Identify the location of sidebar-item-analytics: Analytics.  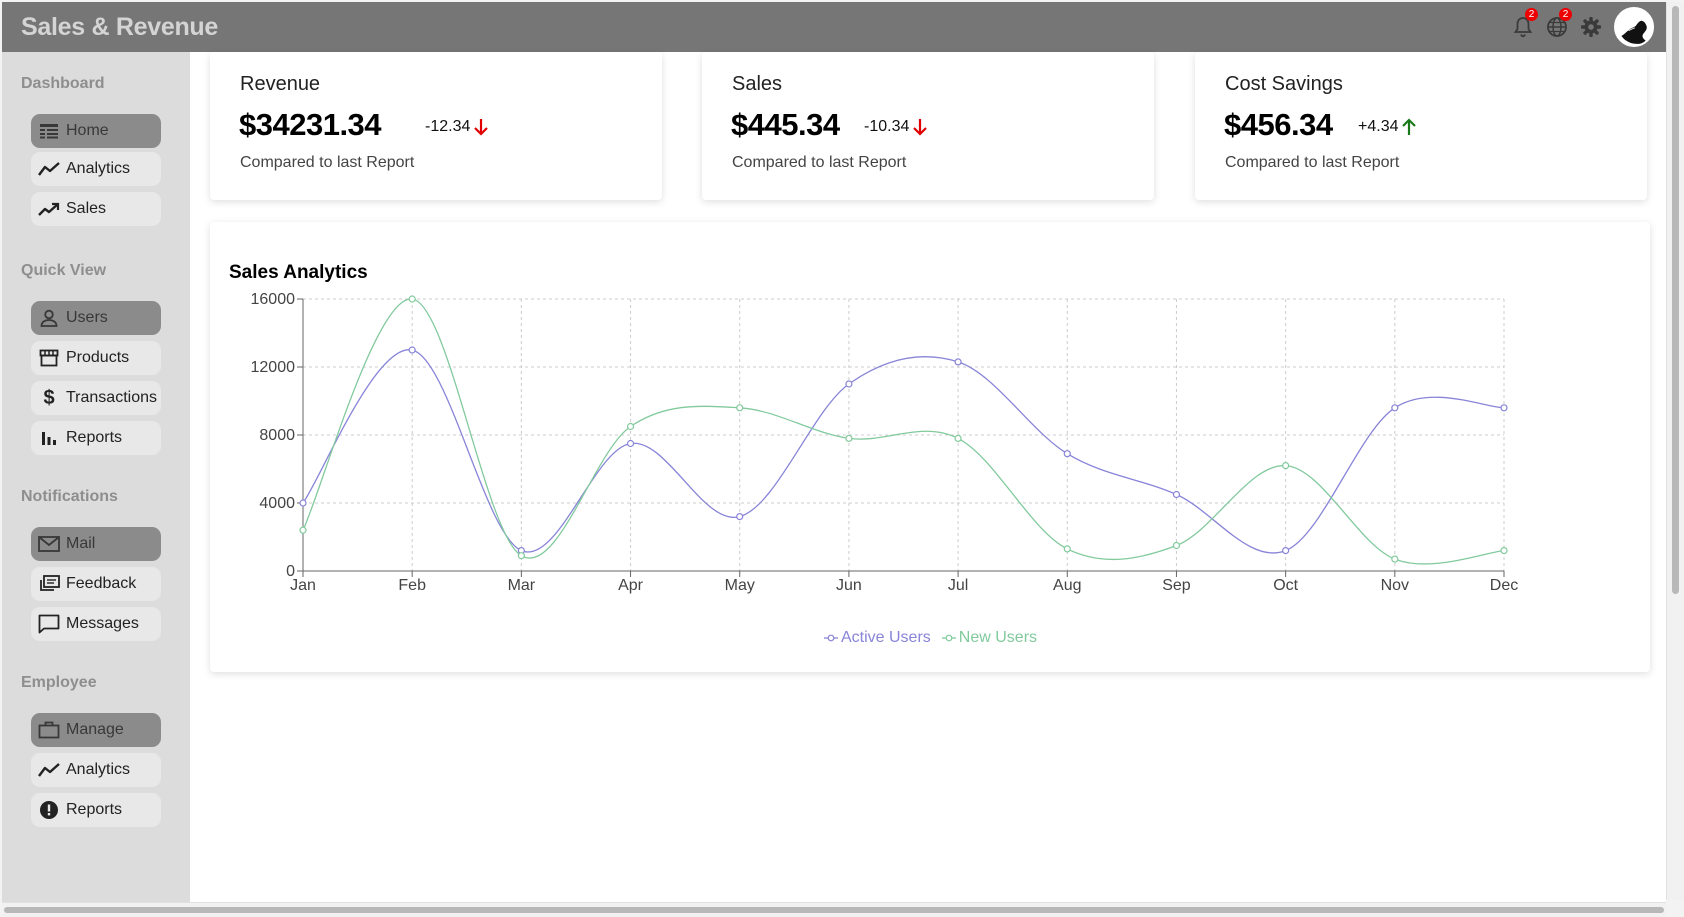
(96, 169).